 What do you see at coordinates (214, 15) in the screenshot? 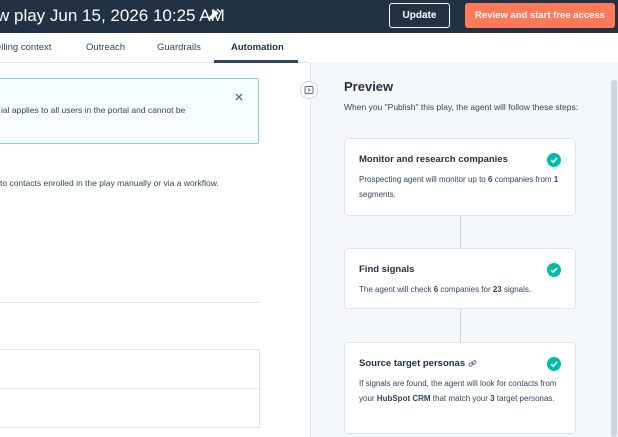
I see `pencil-icon` at bounding box center [214, 15].